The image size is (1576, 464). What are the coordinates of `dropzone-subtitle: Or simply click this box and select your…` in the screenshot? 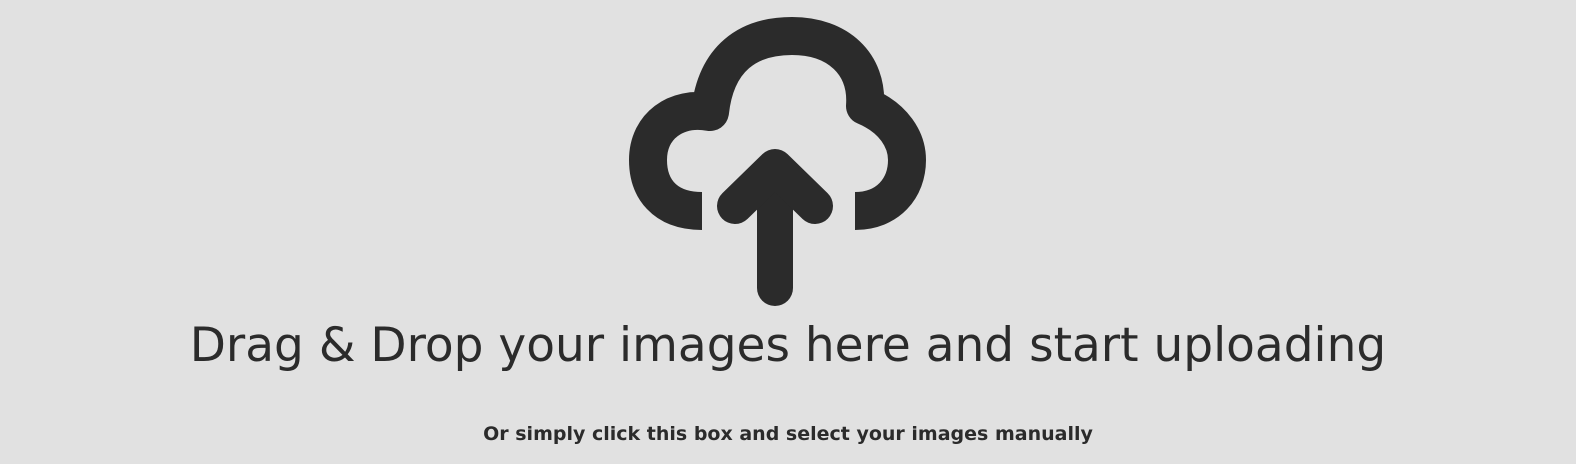 It's located at (788, 434).